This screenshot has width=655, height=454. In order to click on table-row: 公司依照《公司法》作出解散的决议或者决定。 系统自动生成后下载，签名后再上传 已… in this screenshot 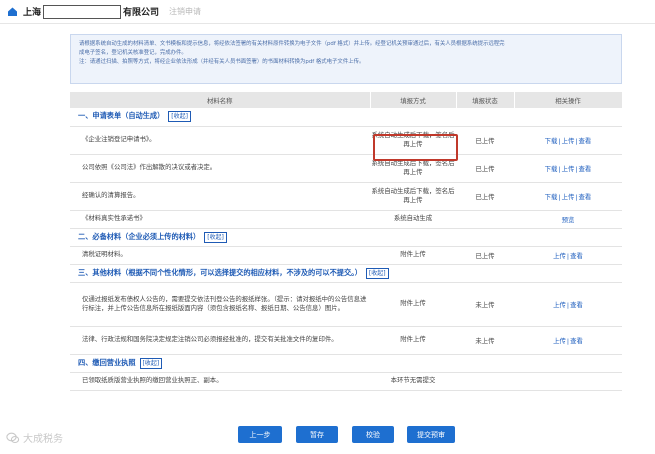, I will do `click(346, 168)`.